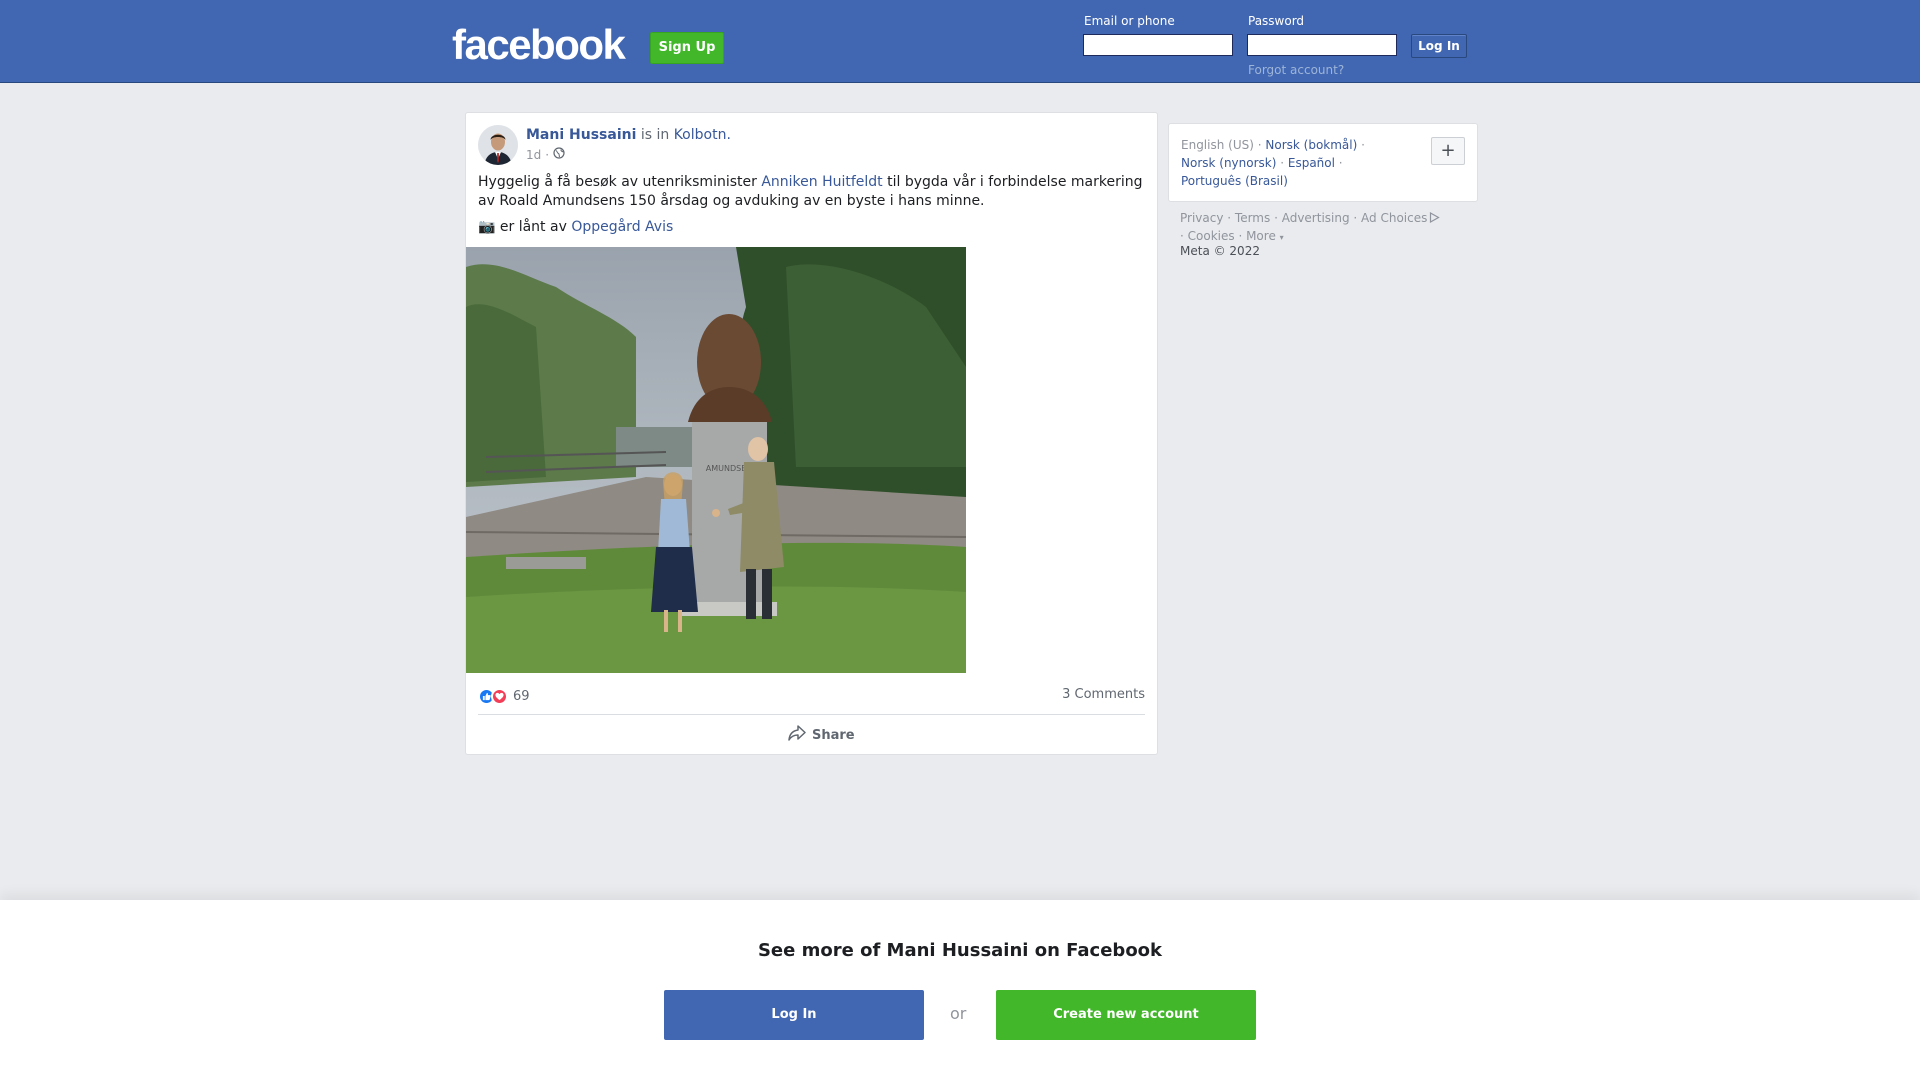  Describe the element at coordinates (811, 714) in the screenshot. I see `divider` at that location.